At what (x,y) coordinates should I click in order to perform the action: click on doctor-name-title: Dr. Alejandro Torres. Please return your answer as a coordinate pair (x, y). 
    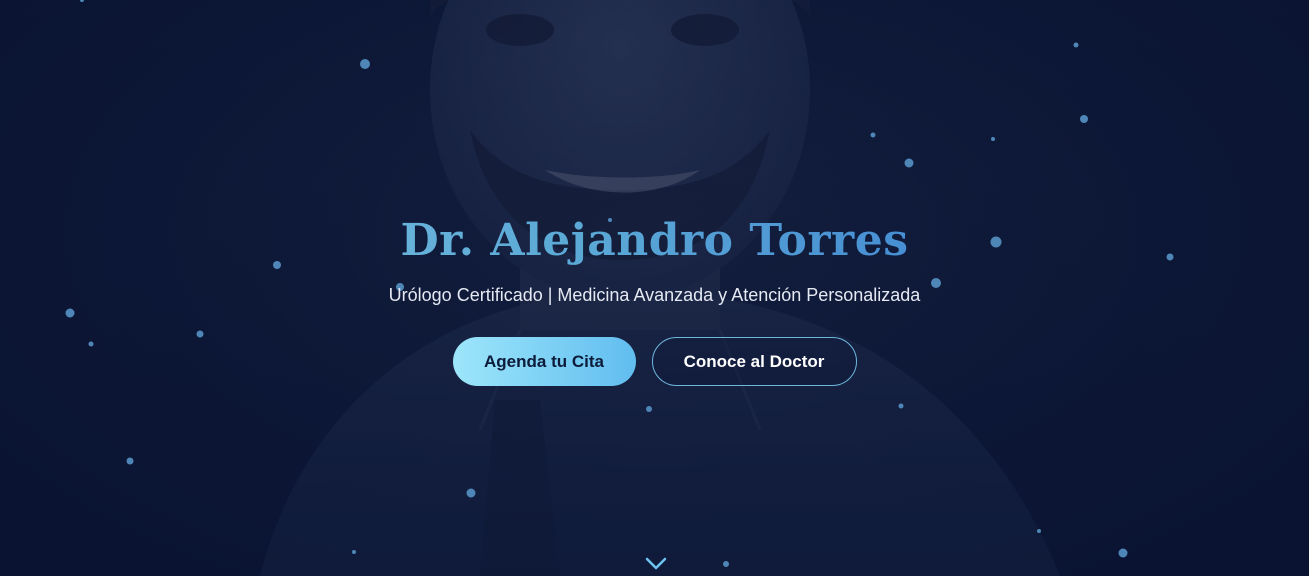
    Looking at the image, I should click on (654, 241).